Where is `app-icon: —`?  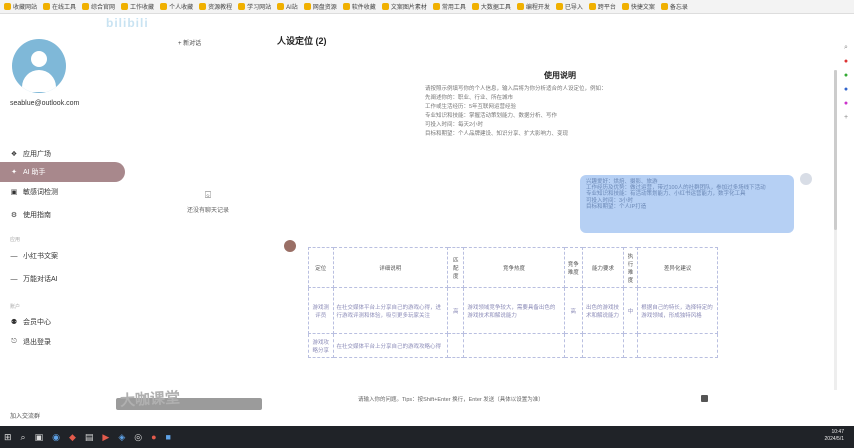 app-icon: — is located at coordinates (14, 279).